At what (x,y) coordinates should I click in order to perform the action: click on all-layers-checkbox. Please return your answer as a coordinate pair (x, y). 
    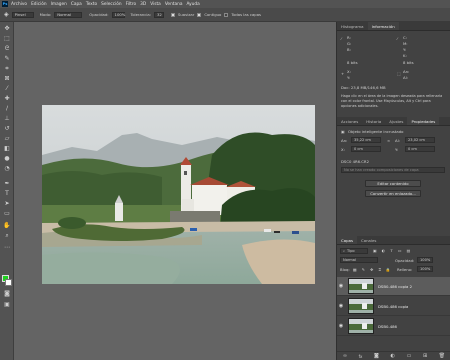
    Looking at the image, I should click on (226, 14).